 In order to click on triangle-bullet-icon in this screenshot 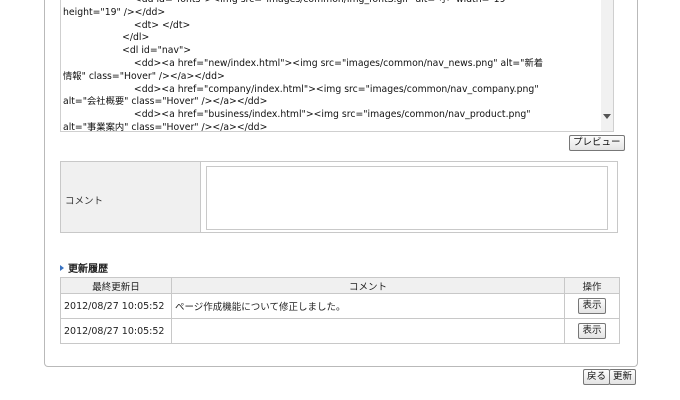, I will do `click(62, 268)`.